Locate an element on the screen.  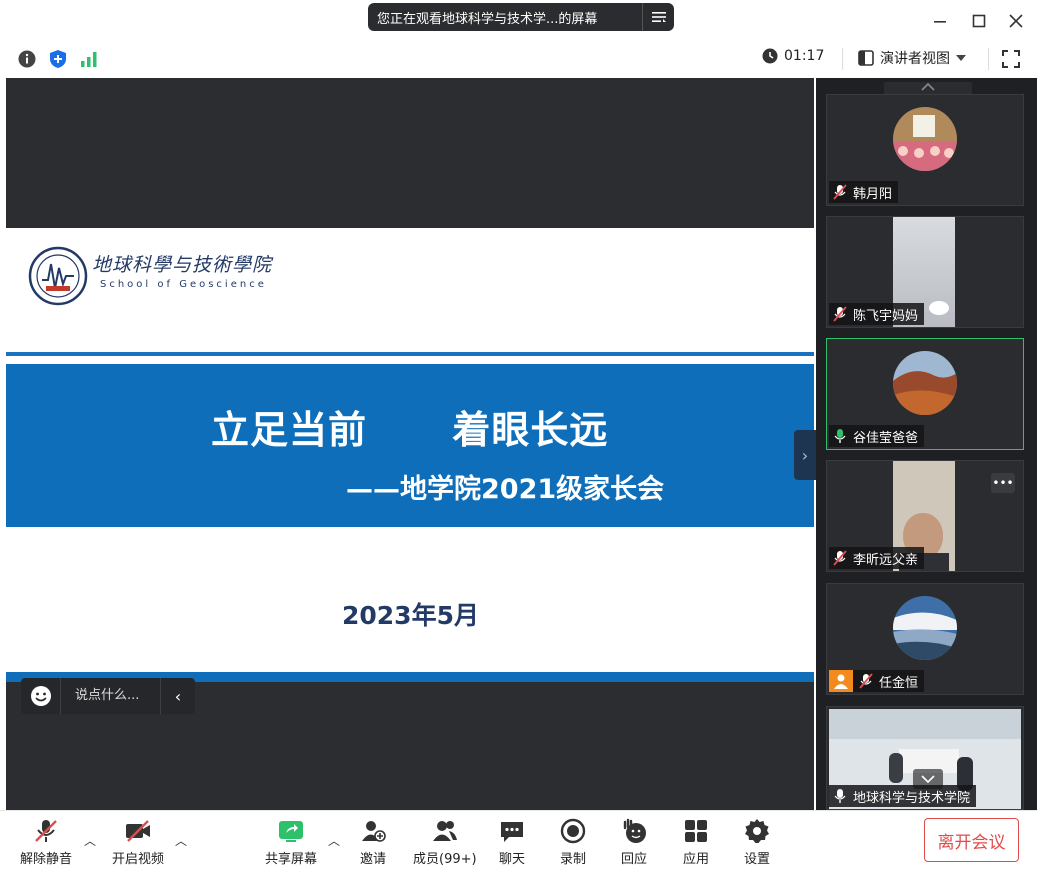
record-button: 录制 is located at coordinates (573, 844).